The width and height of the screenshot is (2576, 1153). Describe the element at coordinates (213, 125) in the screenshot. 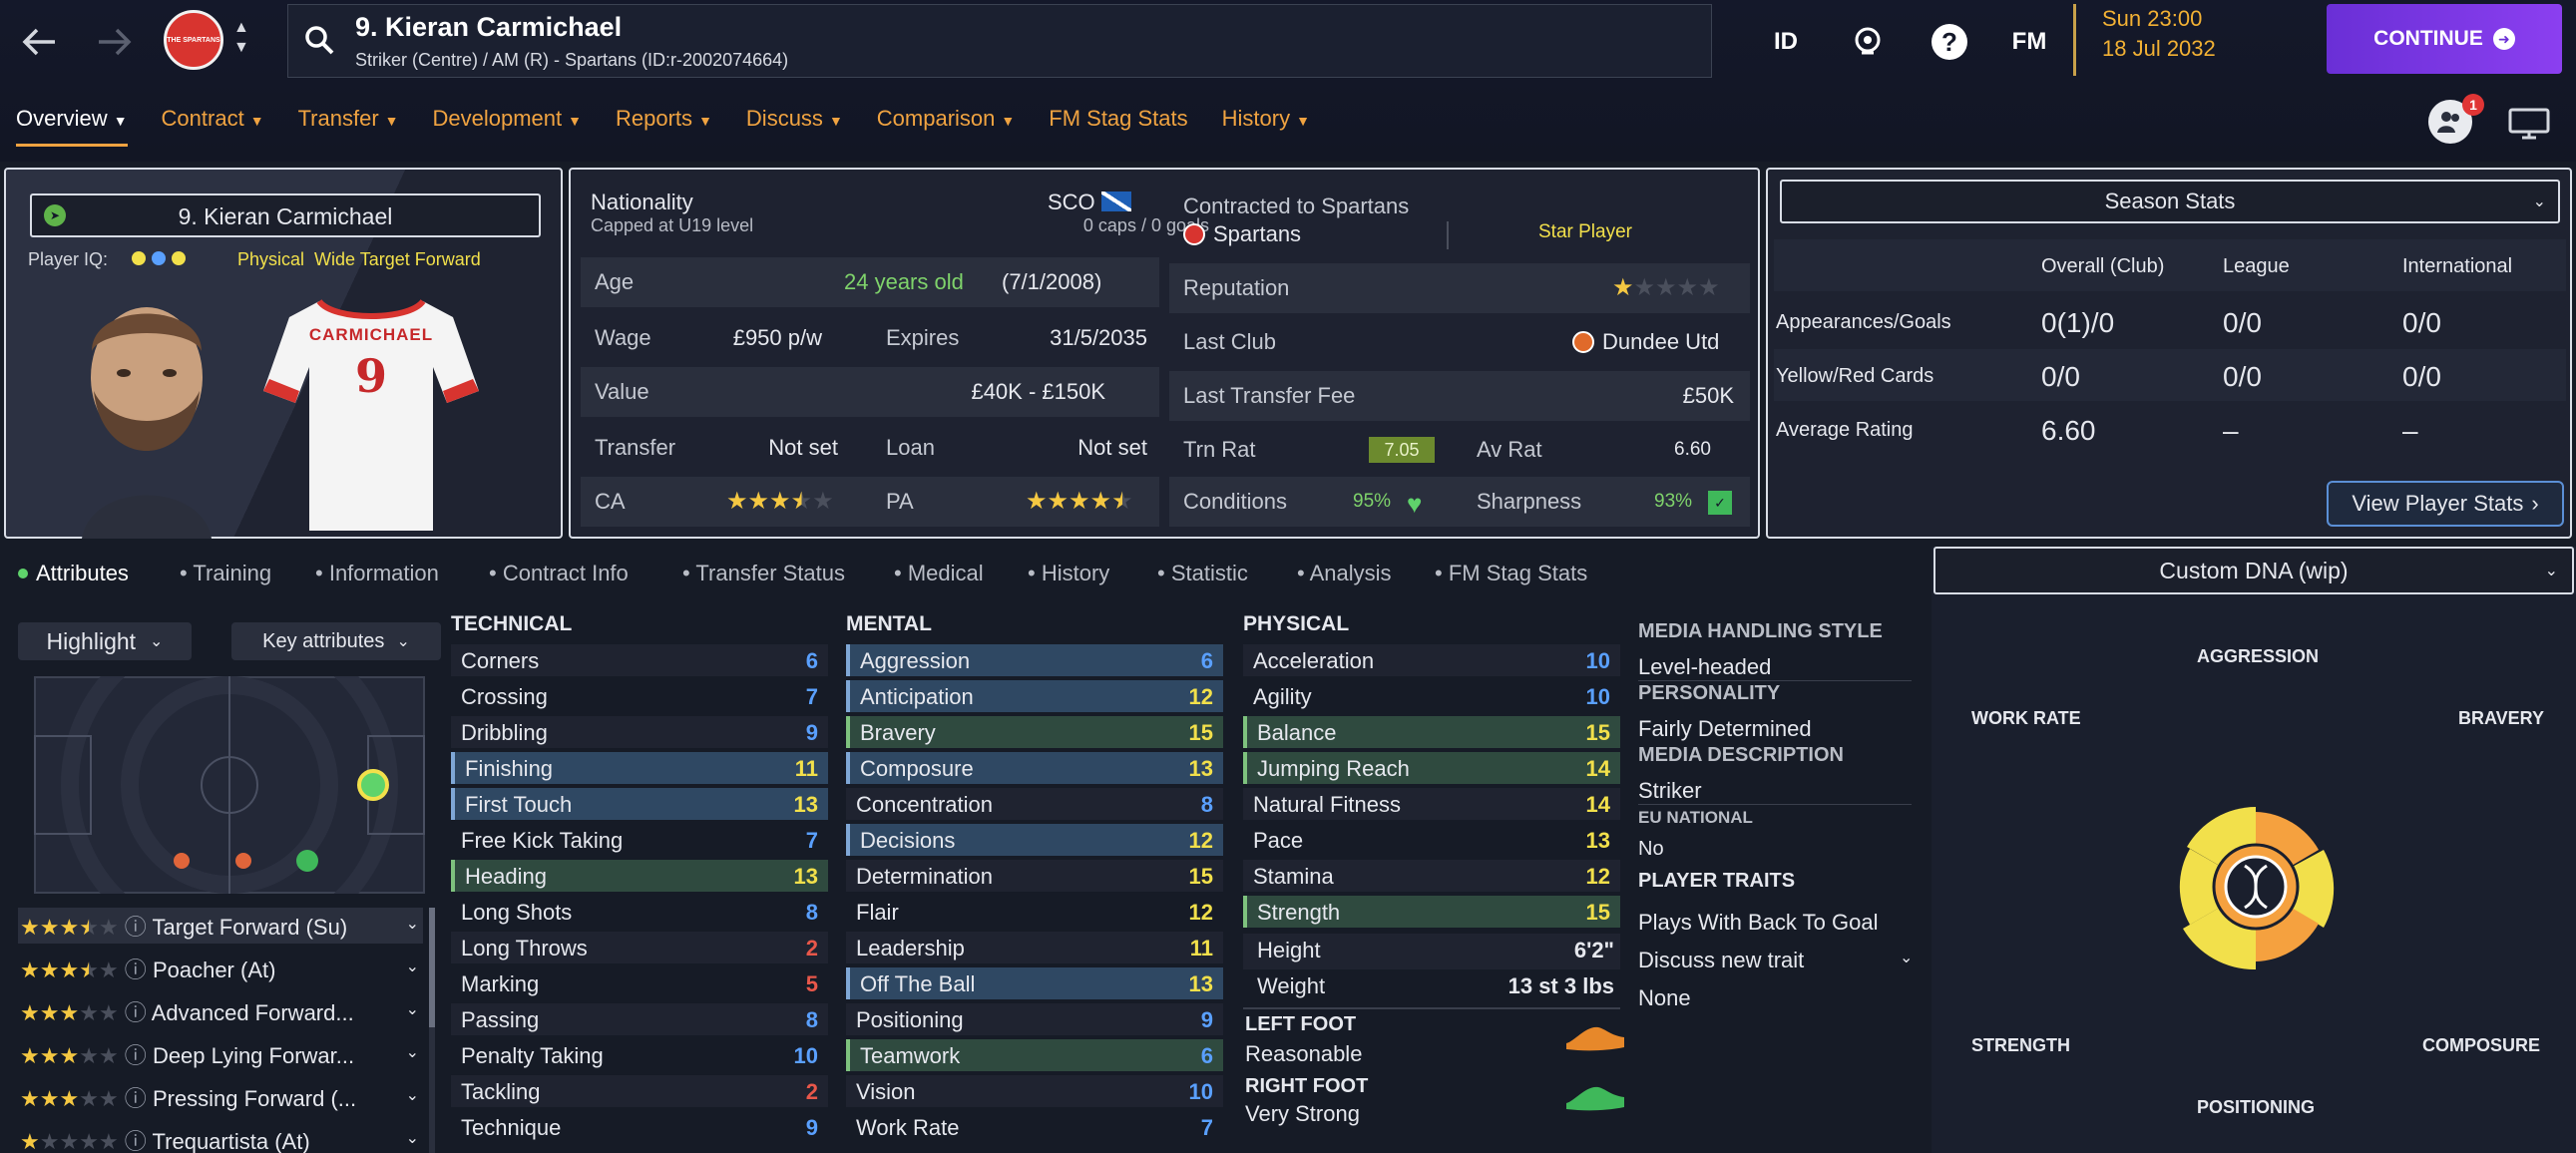

I see `tab-contract: Contract ▼` at that location.